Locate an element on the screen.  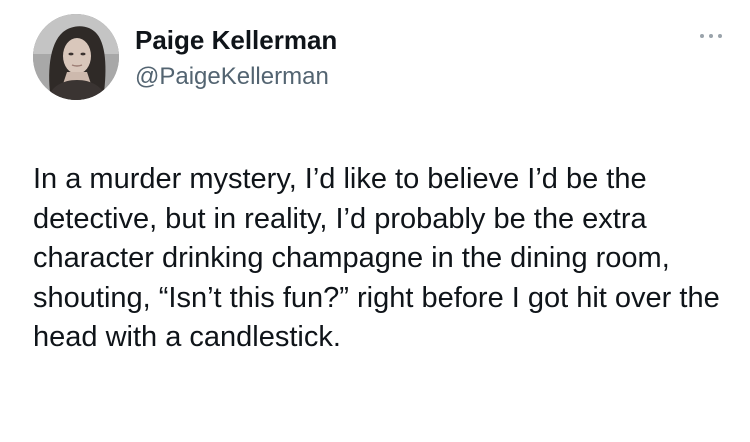
avatar is located at coordinates (76, 57).